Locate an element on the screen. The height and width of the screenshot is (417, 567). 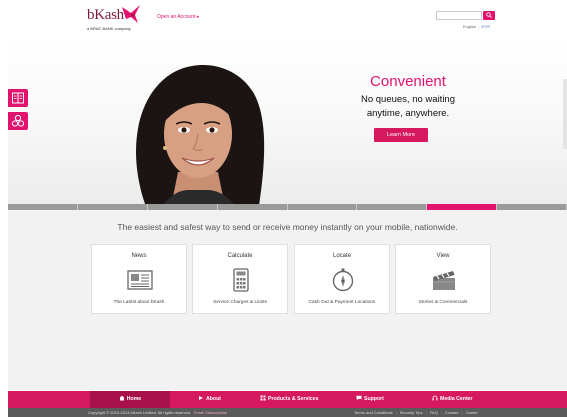
card-title: Locate is located at coordinates (341, 256).